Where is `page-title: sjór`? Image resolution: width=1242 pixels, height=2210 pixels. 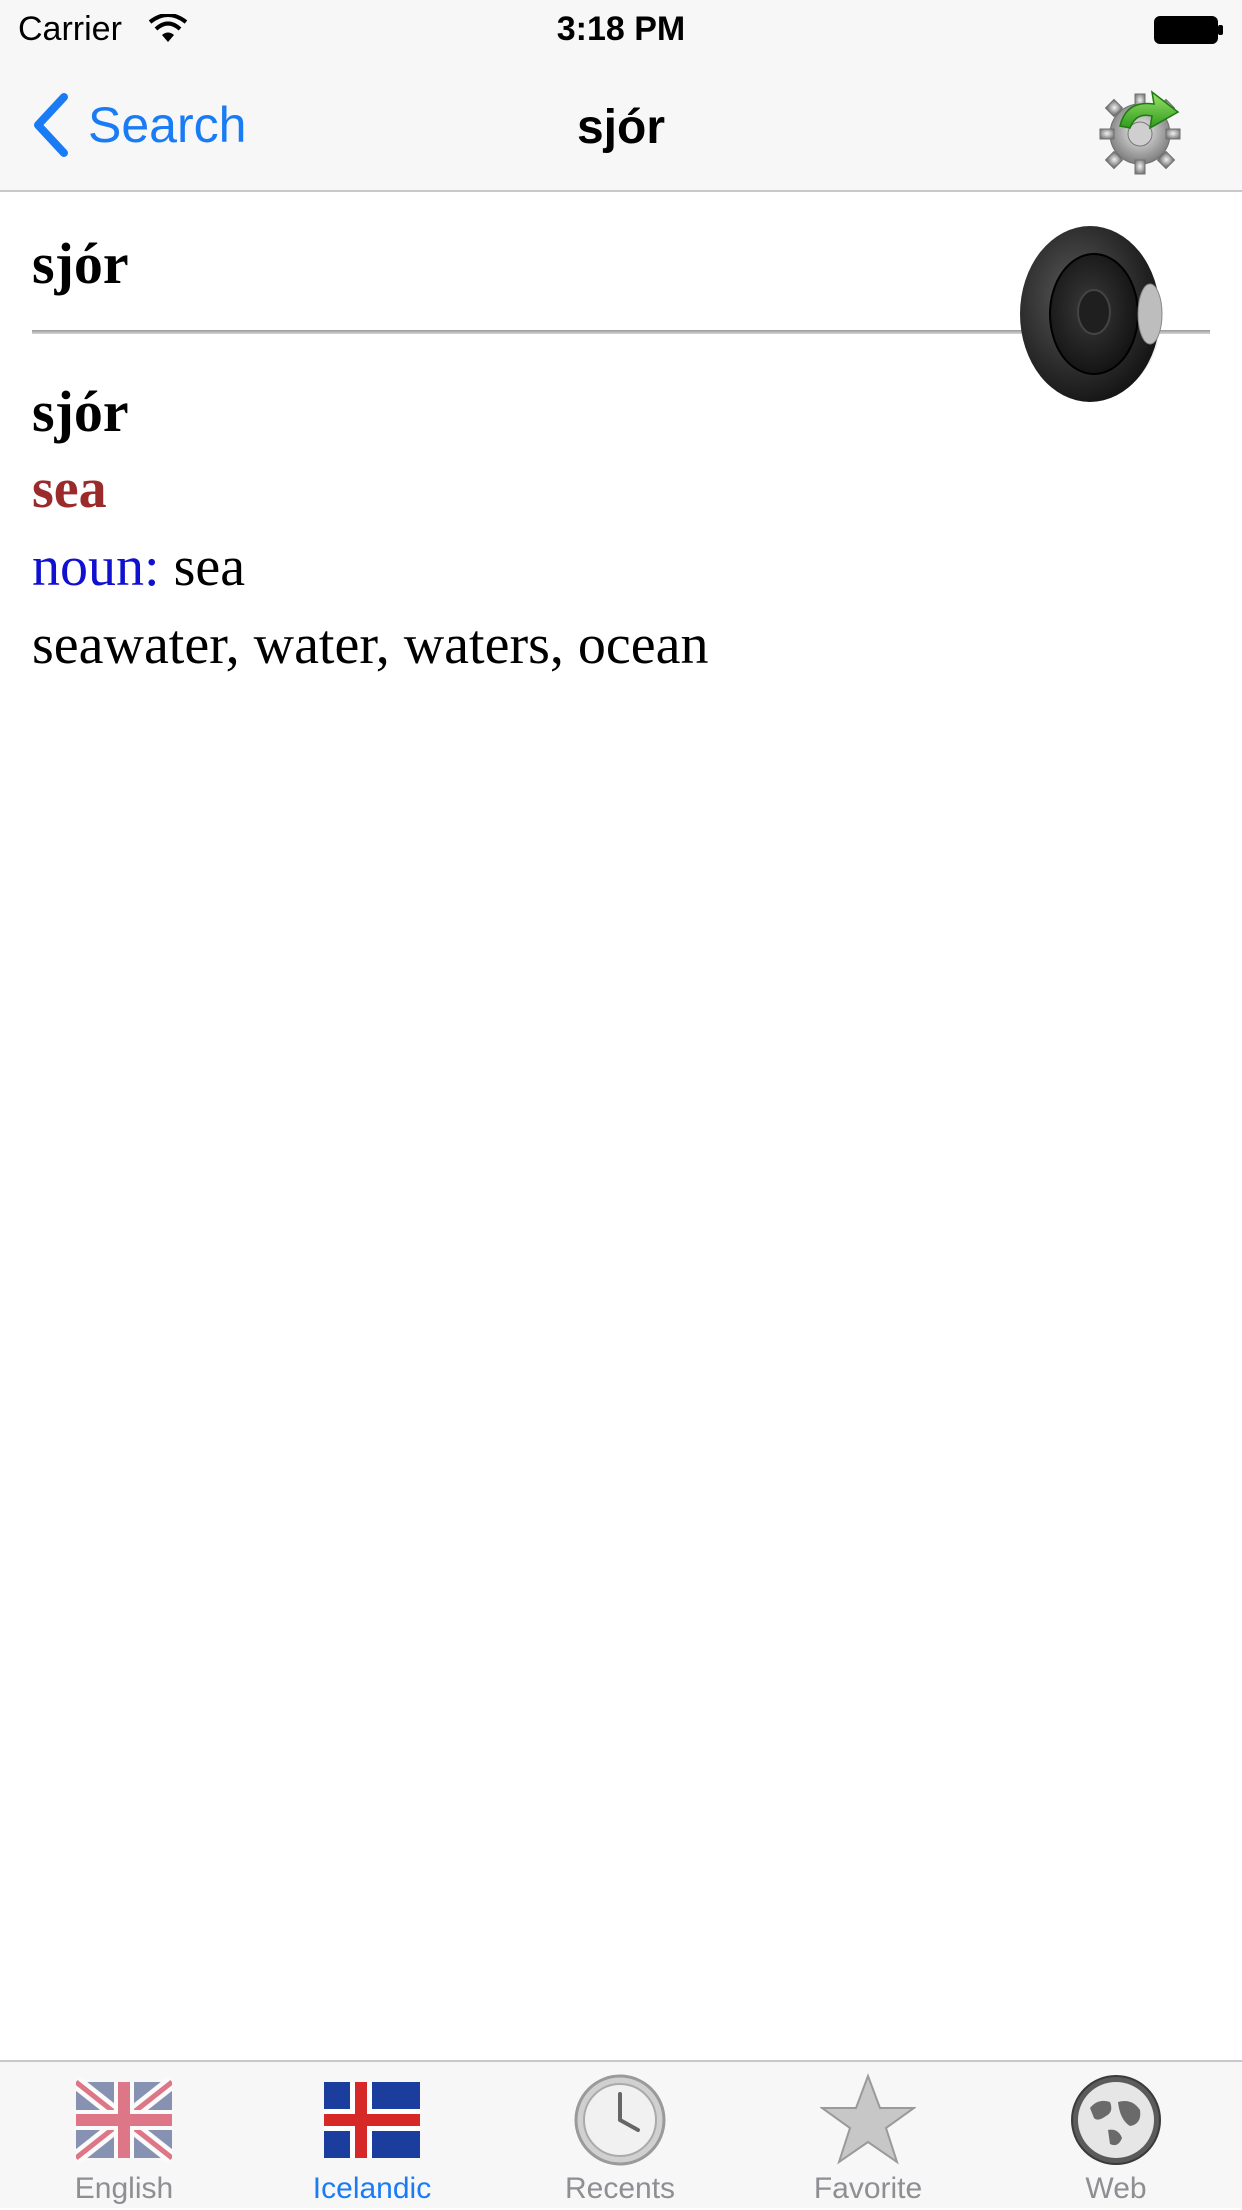 page-title: sjór is located at coordinates (621, 127).